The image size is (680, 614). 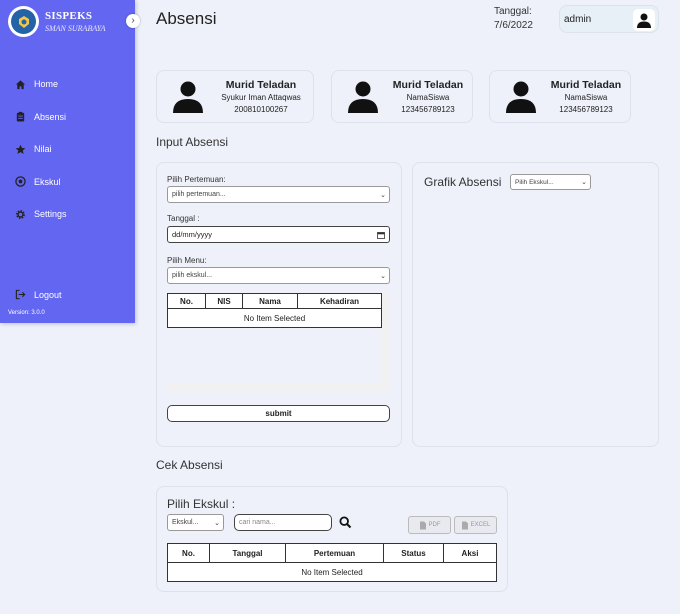 I want to click on clipboard-icon, so click(x=20, y=117).